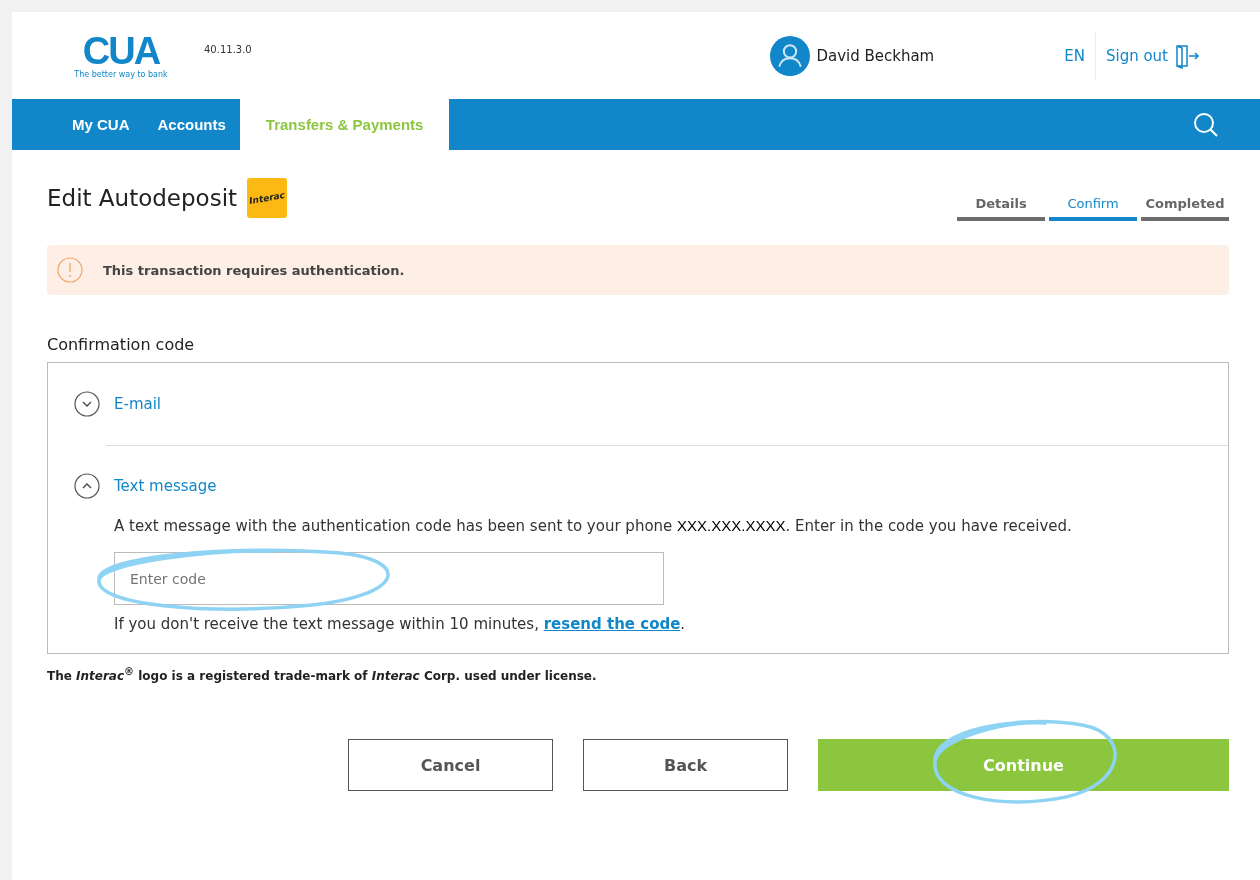 The height and width of the screenshot is (880, 1260). Describe the element at coordinates (87, 486) in the screenshot. I see `collapse-icon` at that location.